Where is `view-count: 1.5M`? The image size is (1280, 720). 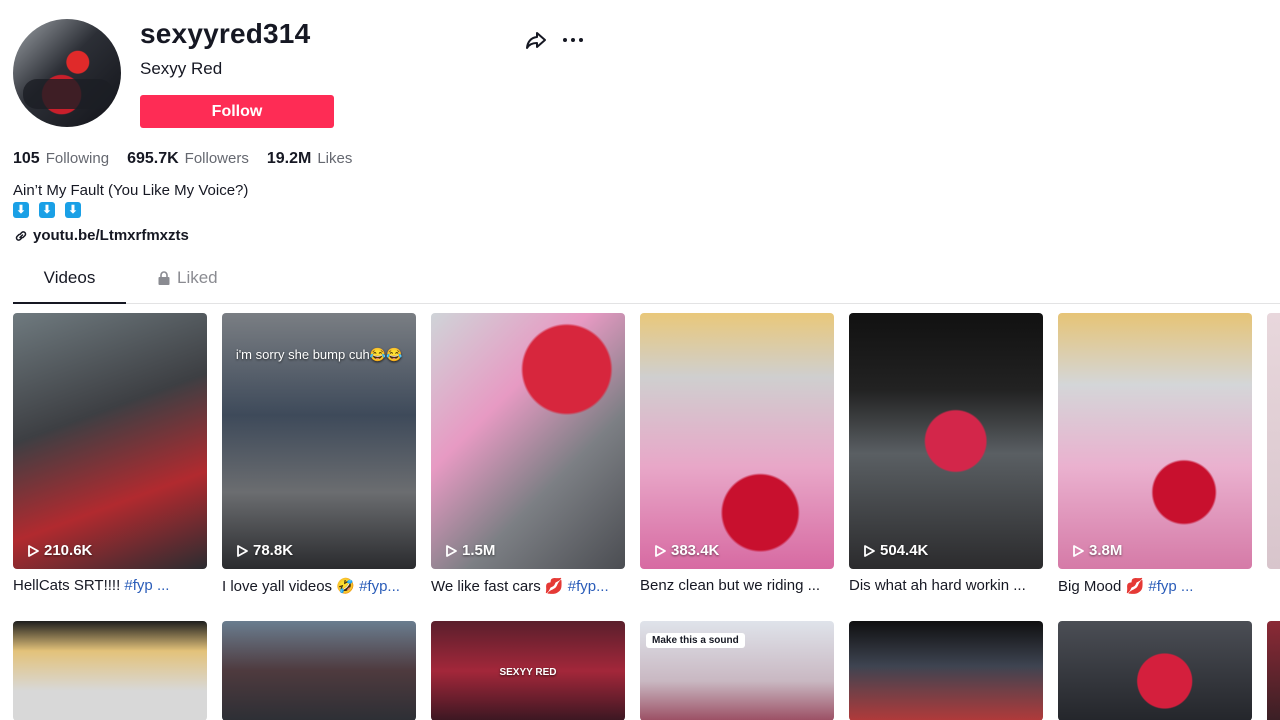 view-count: 1.5M is located at coordinates (470, 550).